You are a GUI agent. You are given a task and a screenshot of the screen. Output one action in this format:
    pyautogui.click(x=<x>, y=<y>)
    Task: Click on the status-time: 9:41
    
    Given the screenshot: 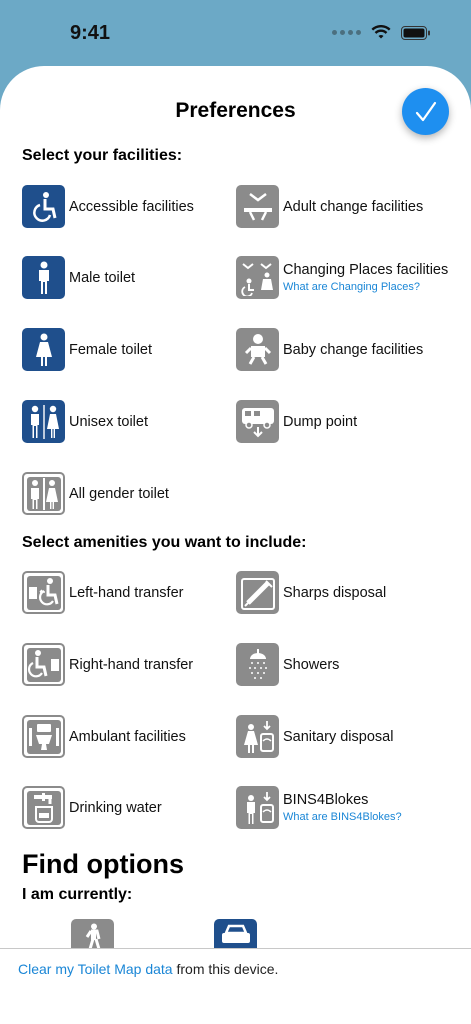 What is the action you would take?
    pyautogui.click(x=90, y=33)
    